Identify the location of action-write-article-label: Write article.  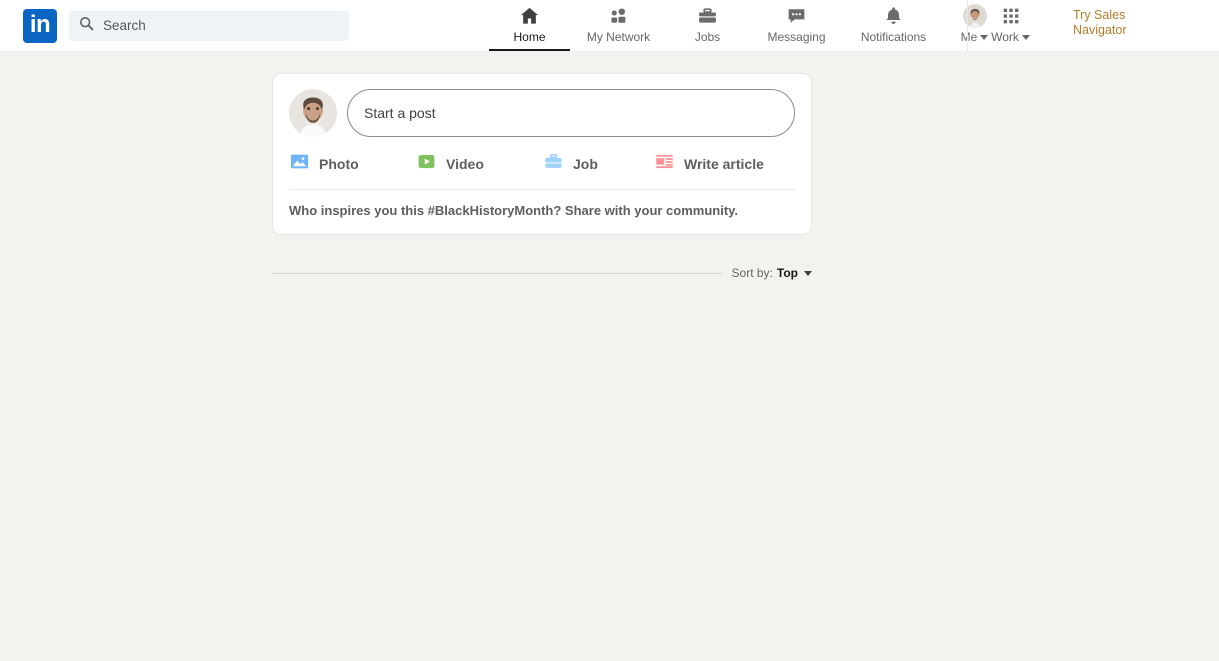
(724, 164).